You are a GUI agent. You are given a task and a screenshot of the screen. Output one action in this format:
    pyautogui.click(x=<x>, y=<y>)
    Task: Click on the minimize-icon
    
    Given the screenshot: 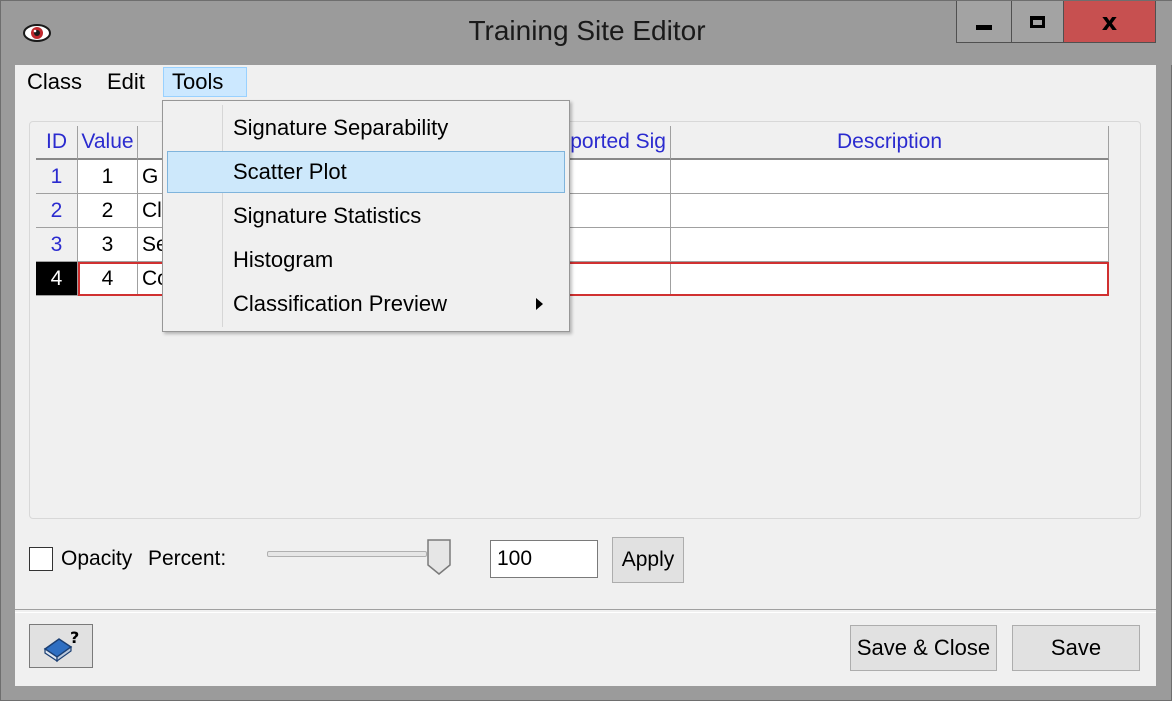 What is the action you would take?
    pyautogui.click(x=984, y=27)
    